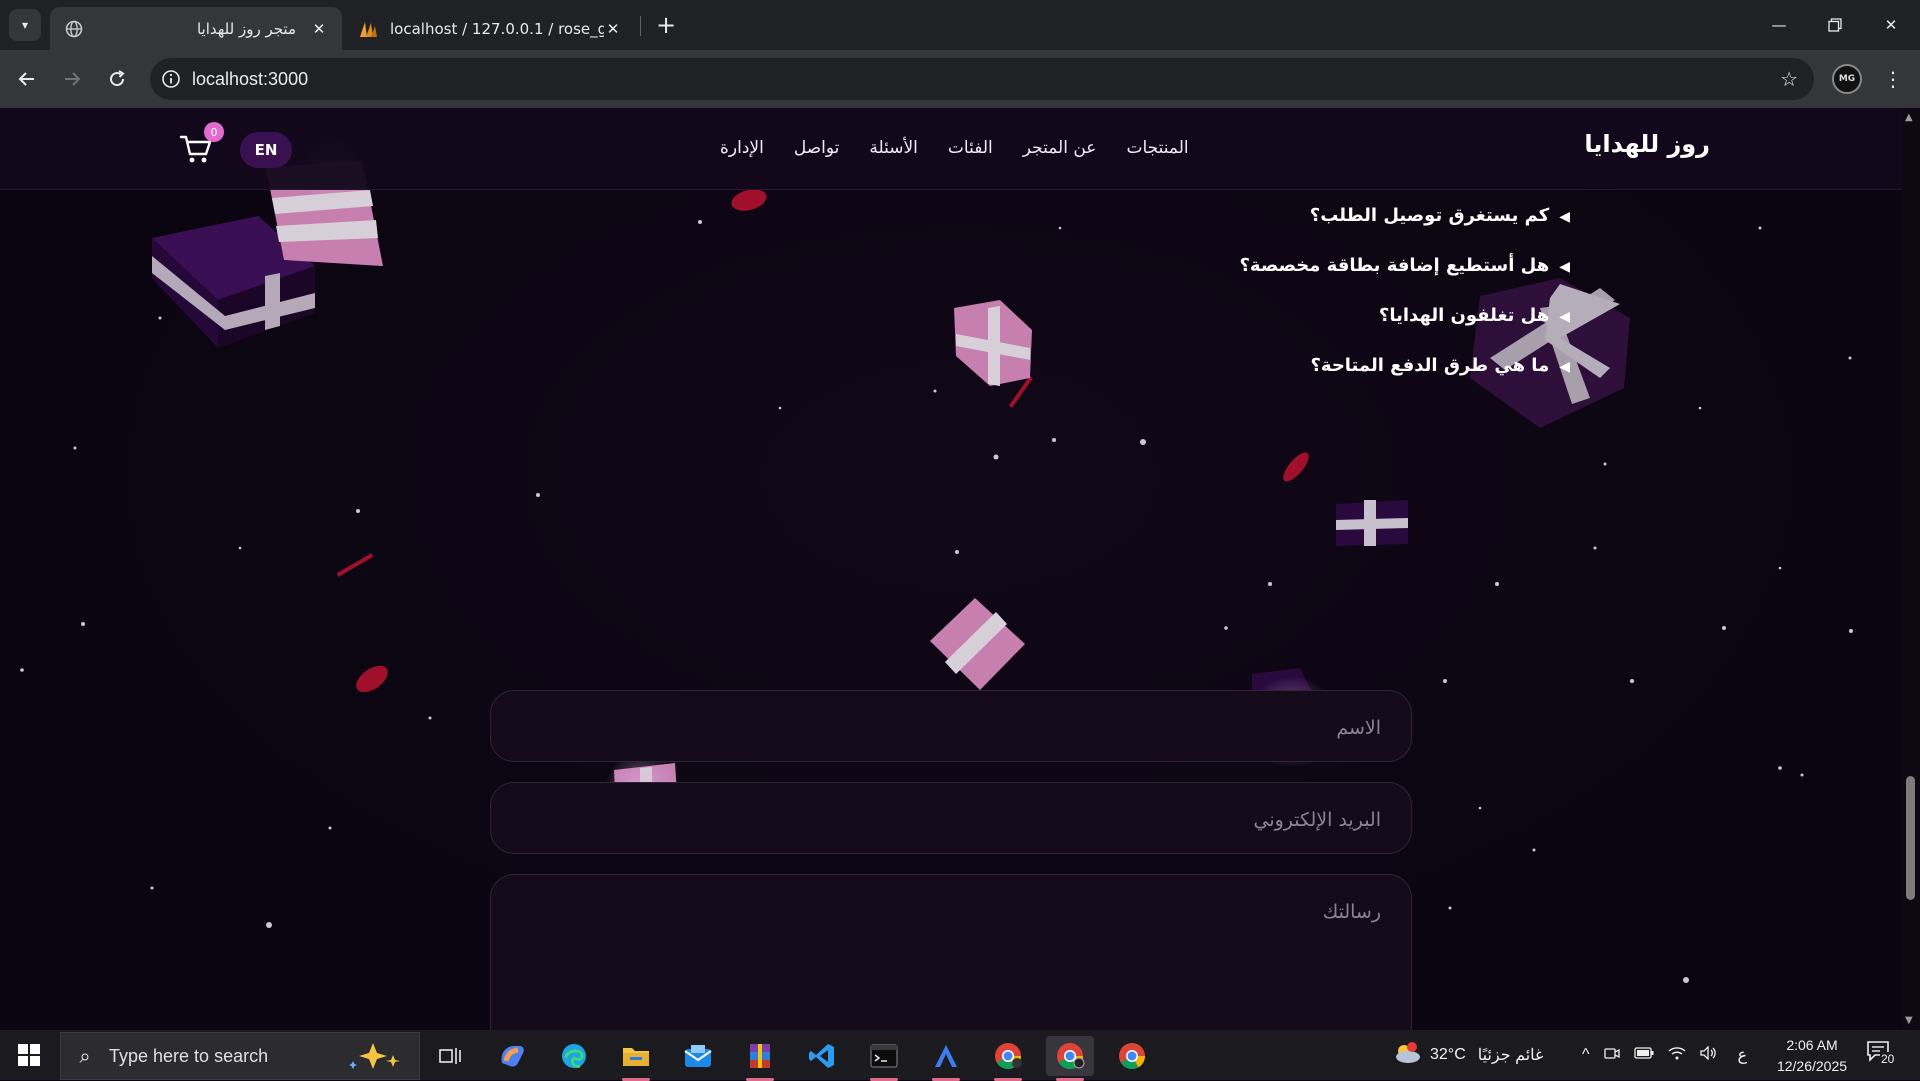 This screenshot has width=1920, height=1081. Describe the element at coordinates (1157, 148) in the screenshot. I see `nav-products: المنتجات` at that location.